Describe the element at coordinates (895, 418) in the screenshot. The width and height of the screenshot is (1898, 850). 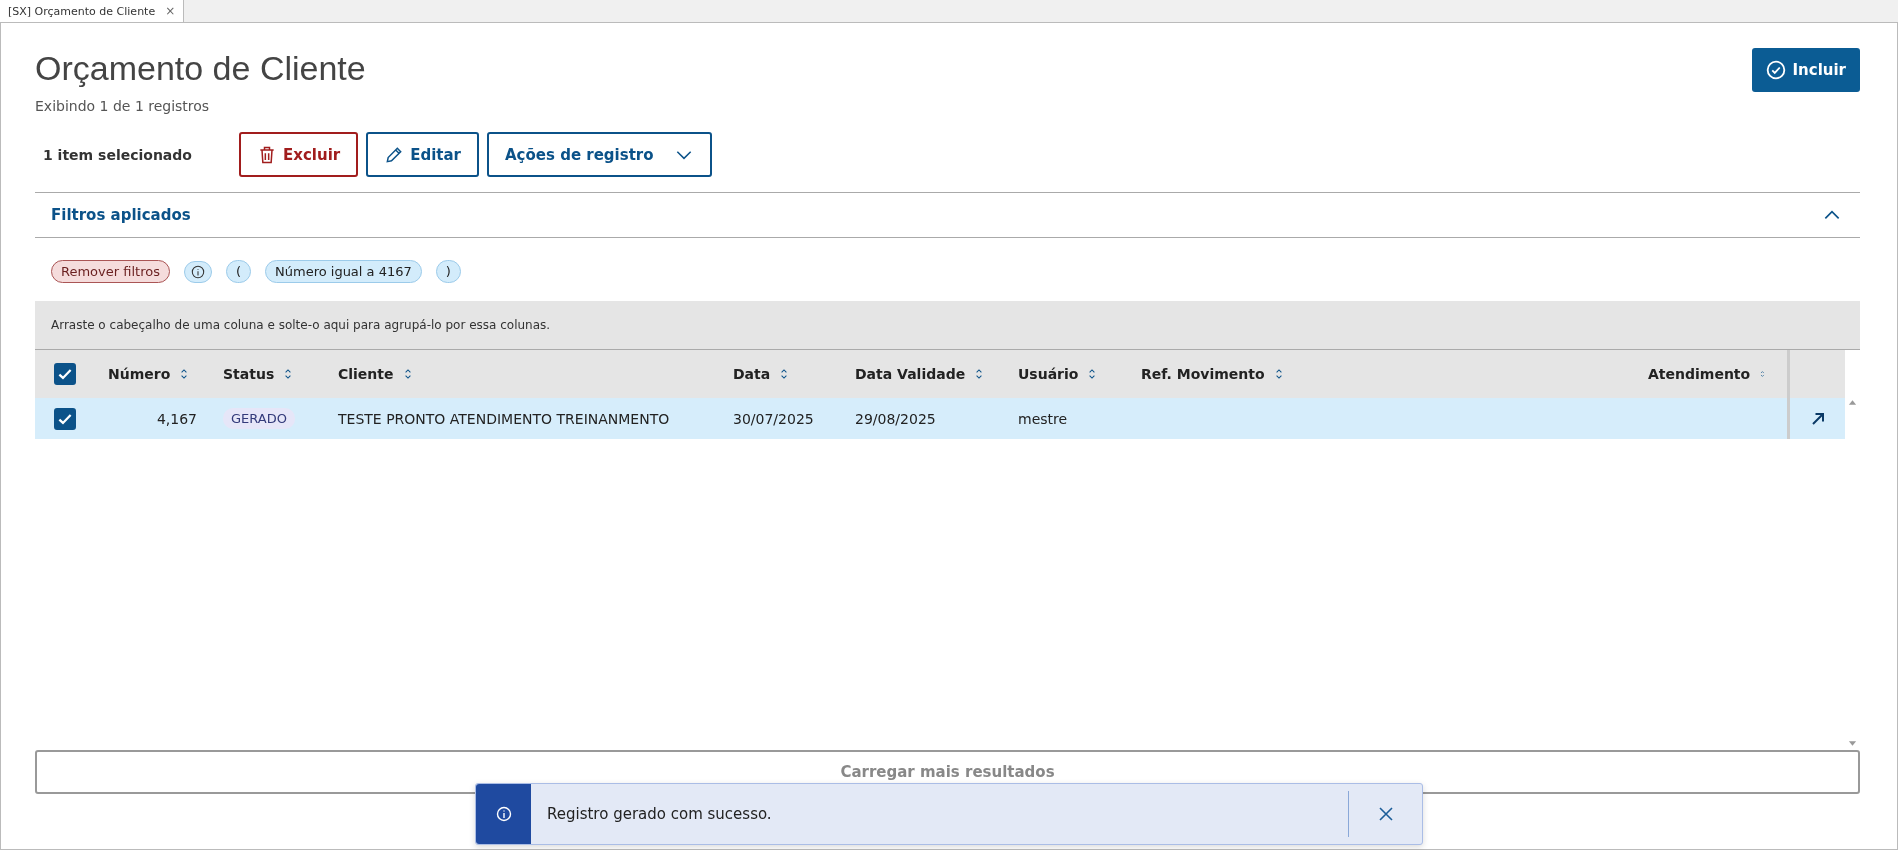
I see `table-cell: 29/08/2025` at that location.